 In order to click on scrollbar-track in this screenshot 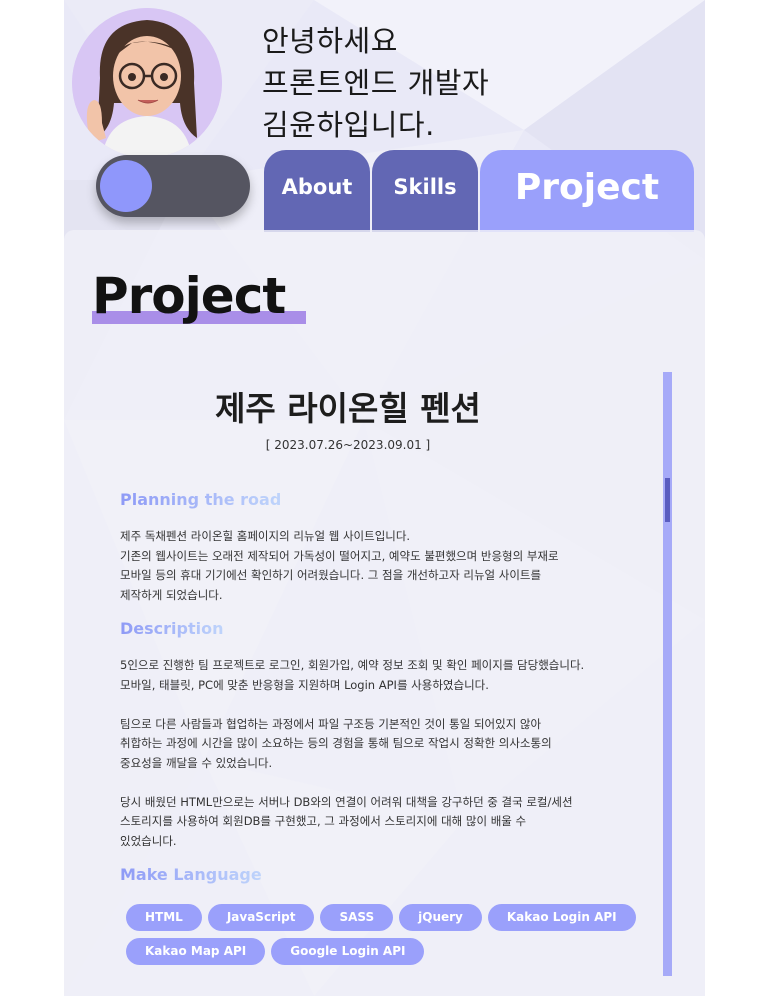, I will do `click(667, 674)`.